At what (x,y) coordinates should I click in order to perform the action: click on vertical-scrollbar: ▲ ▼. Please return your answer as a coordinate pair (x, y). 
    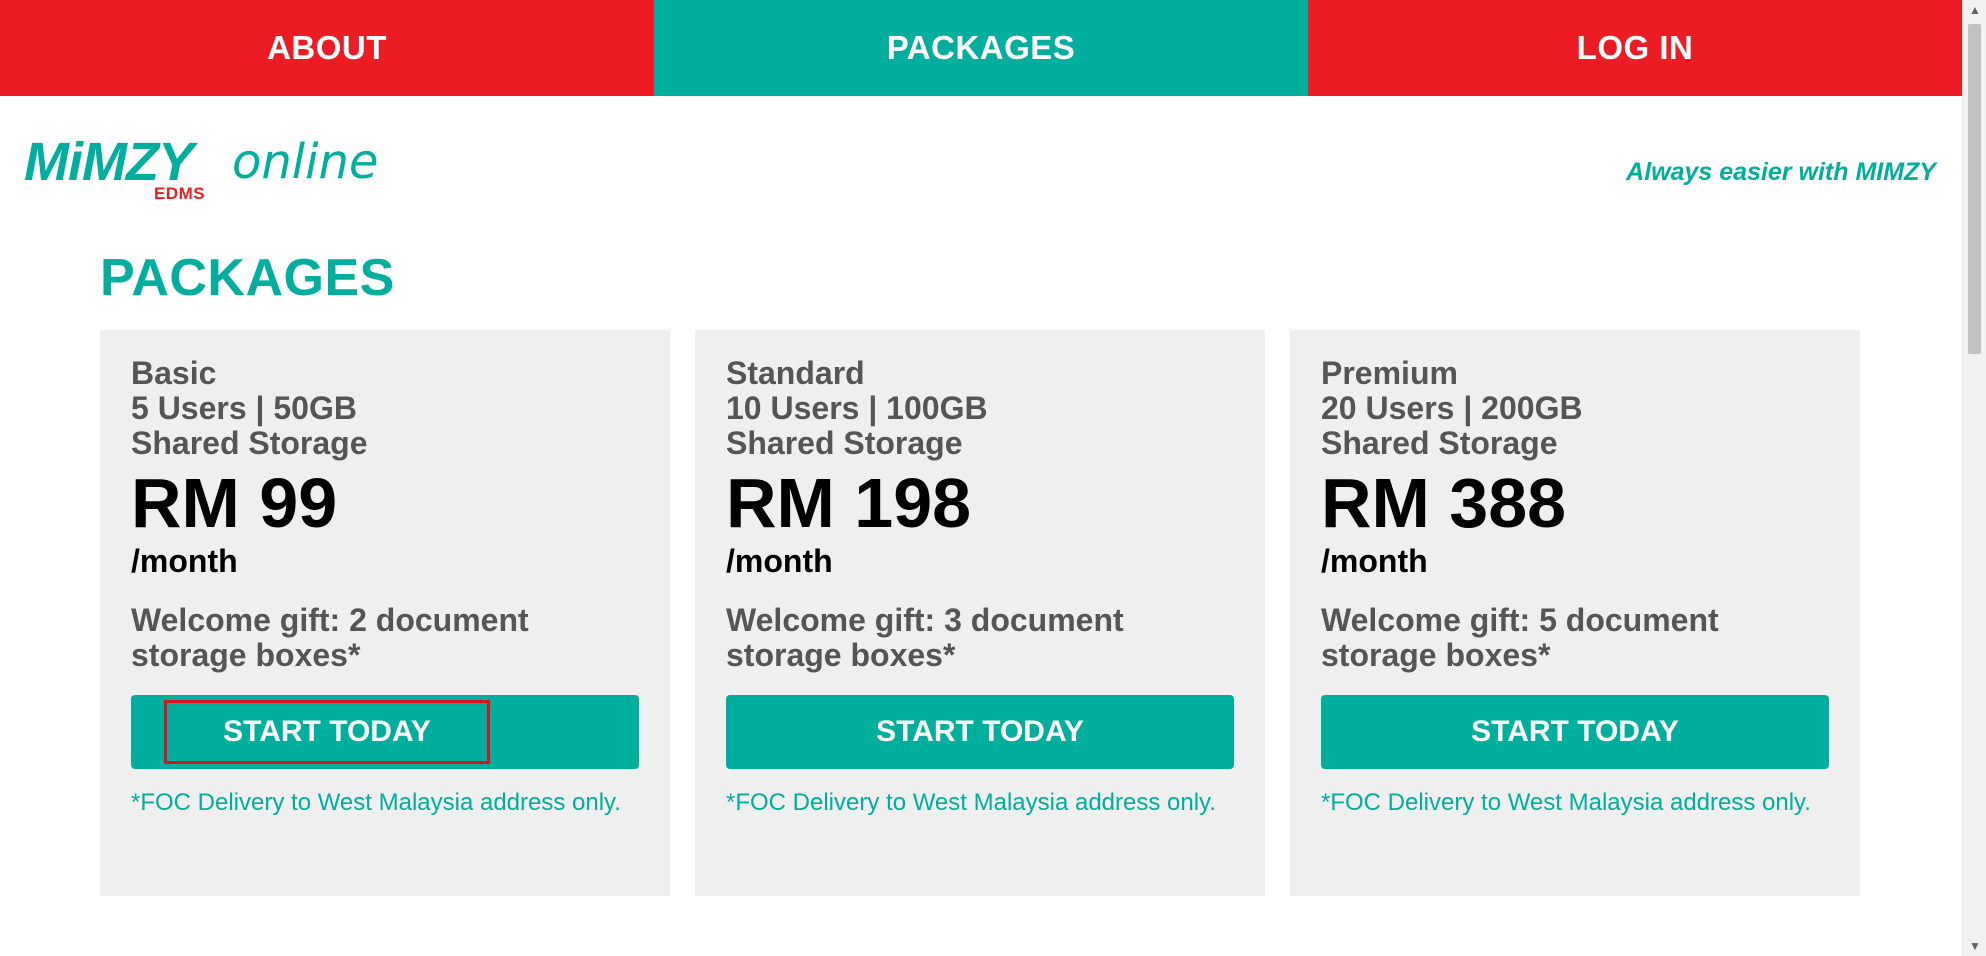
    Looking at the image, I should click on (1974, 478).